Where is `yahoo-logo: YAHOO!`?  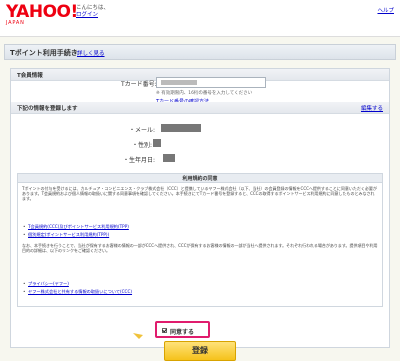 yahoo-logo: YAHOO! is located at coordinates (42, 12).